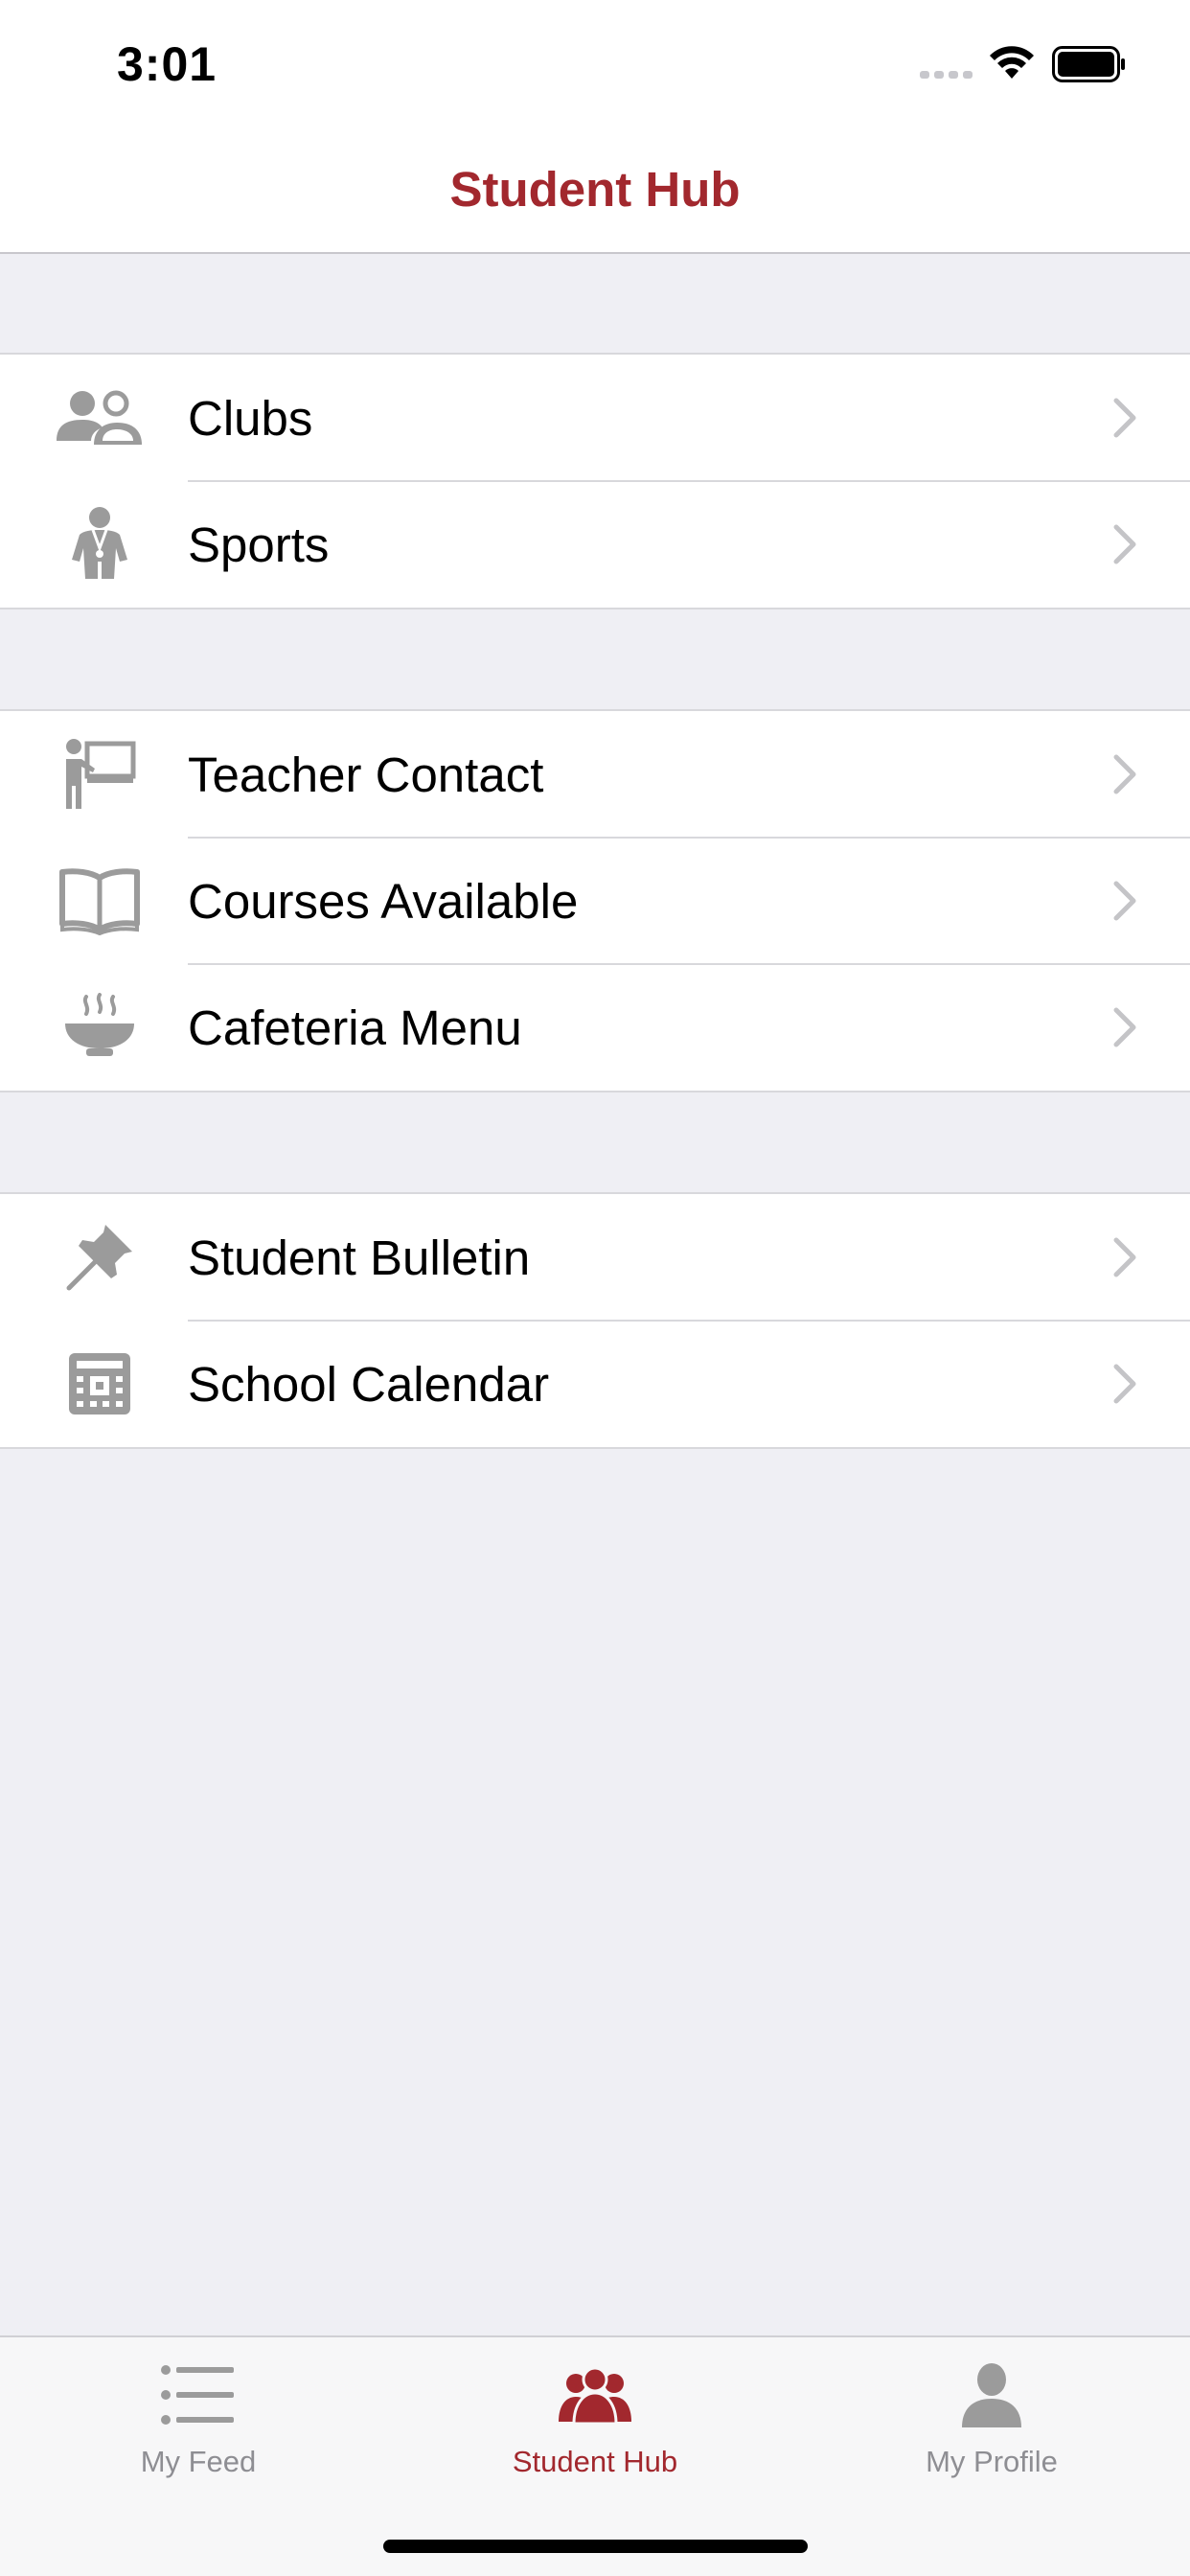  I want to click on list-item-cafeteria-menu: Cafeteria Menu, so click(595, 1027).